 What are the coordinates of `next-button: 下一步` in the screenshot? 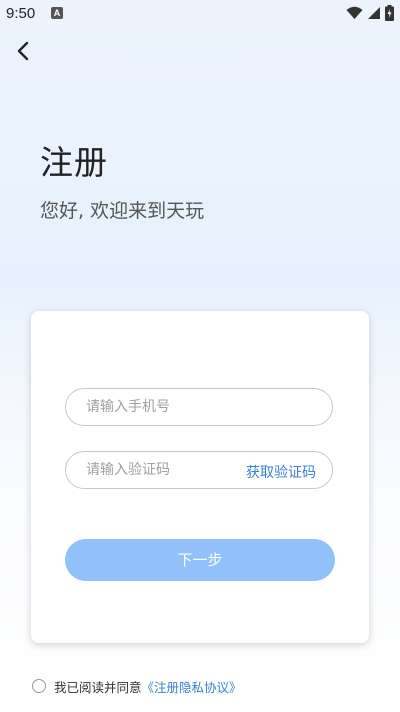 It's located at (200, 560).